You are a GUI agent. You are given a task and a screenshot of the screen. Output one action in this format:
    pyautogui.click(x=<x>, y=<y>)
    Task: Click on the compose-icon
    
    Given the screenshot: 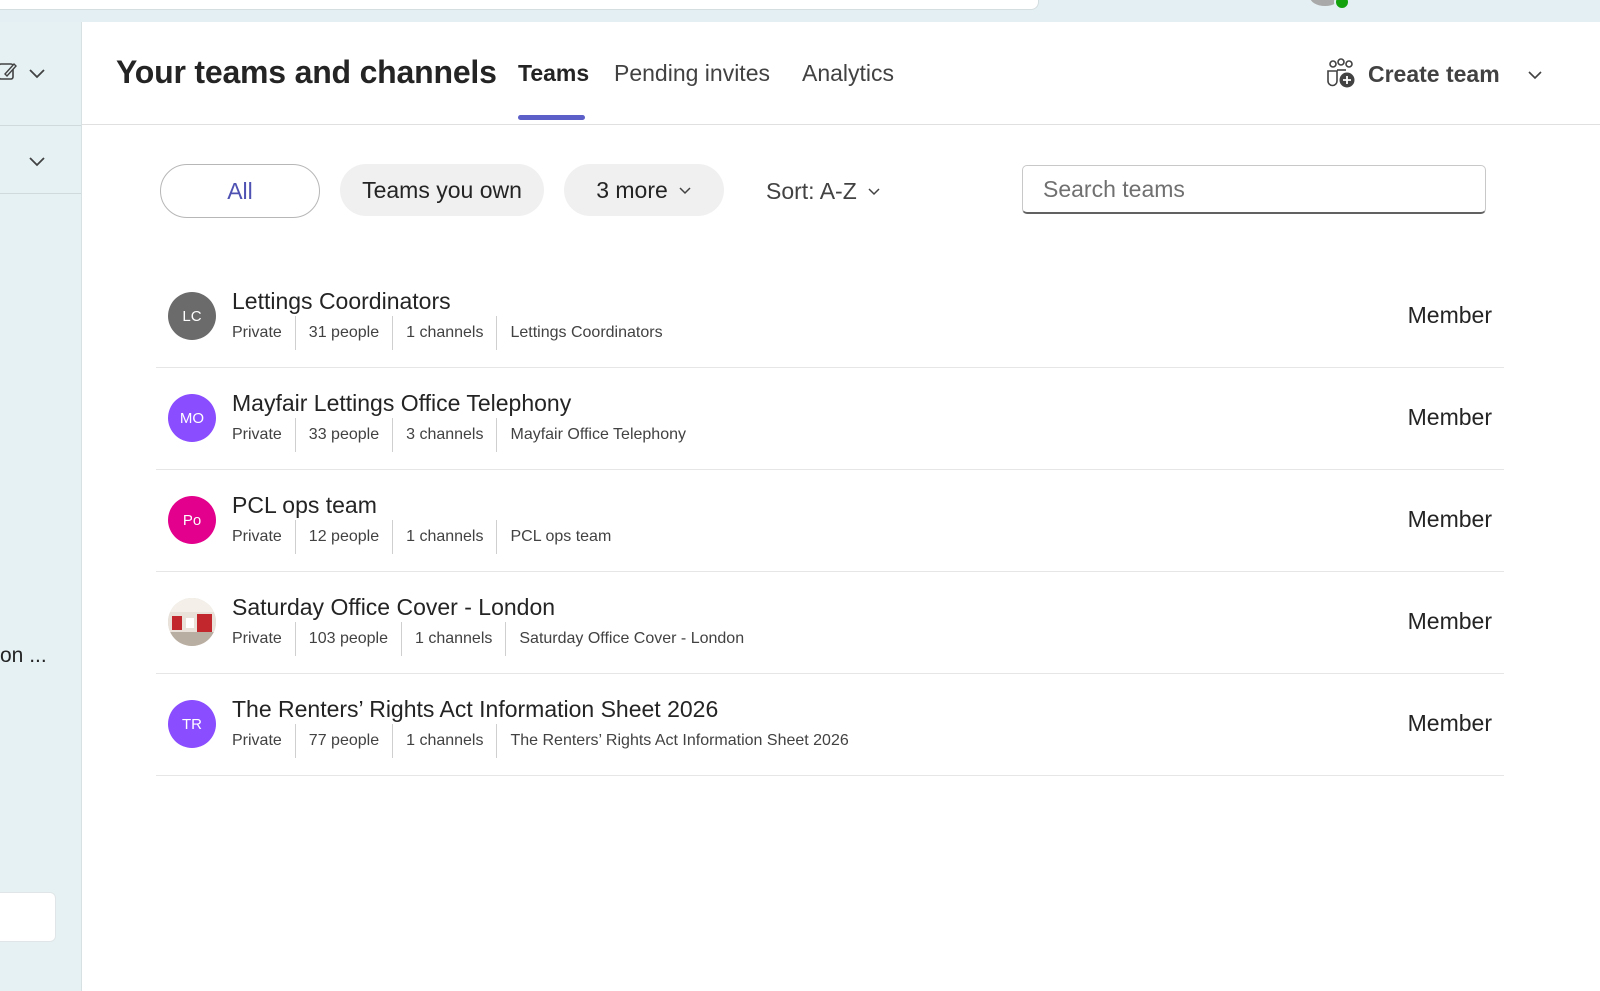 What is the action you would take?
    pyautogui.click(x=9, y=71)
    